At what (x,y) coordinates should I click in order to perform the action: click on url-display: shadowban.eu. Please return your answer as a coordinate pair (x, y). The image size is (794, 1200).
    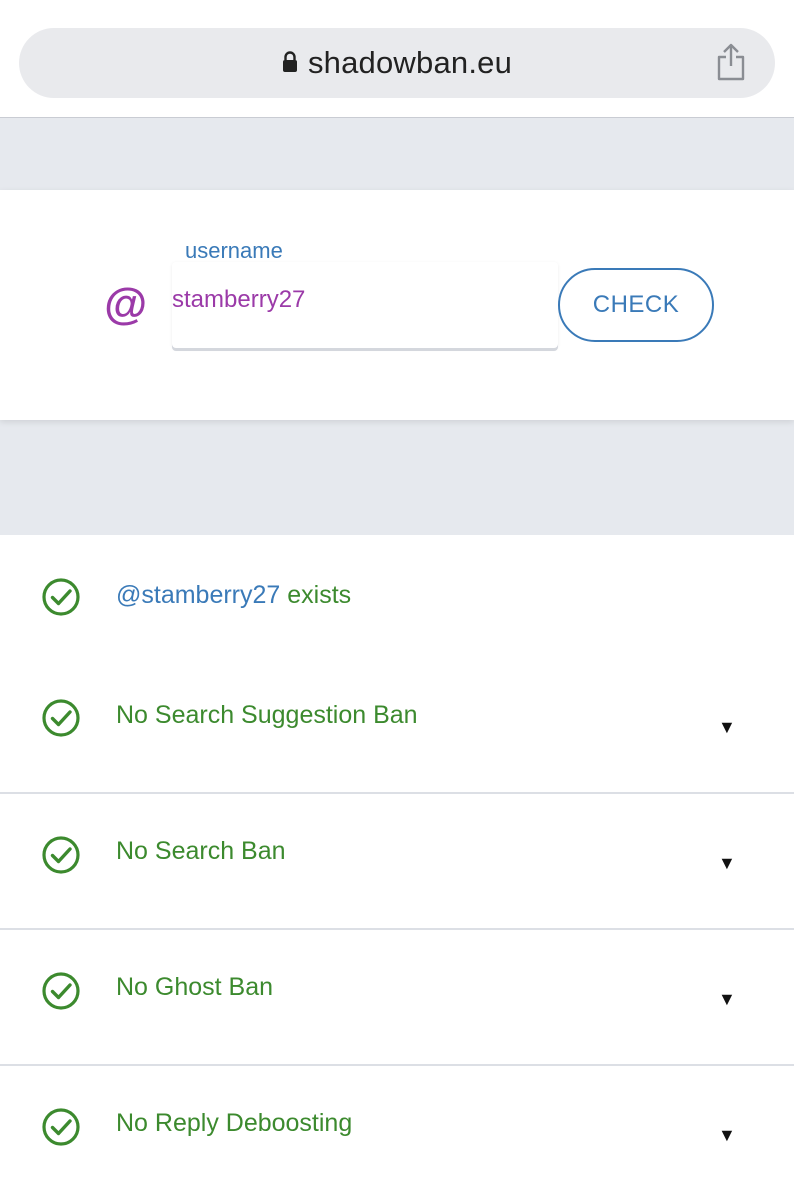
    Looking at the image, I should click on (397, 63).